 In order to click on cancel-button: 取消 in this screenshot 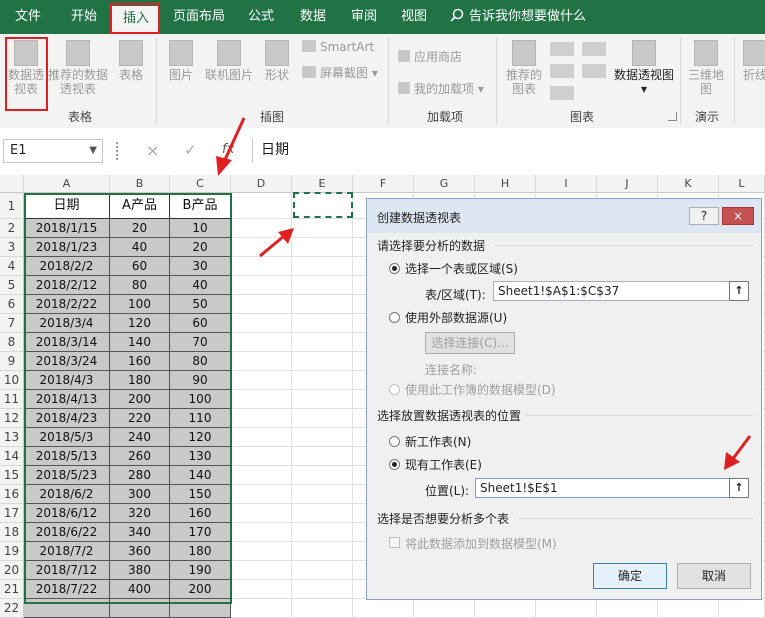, I will do `click(714, 576)`.